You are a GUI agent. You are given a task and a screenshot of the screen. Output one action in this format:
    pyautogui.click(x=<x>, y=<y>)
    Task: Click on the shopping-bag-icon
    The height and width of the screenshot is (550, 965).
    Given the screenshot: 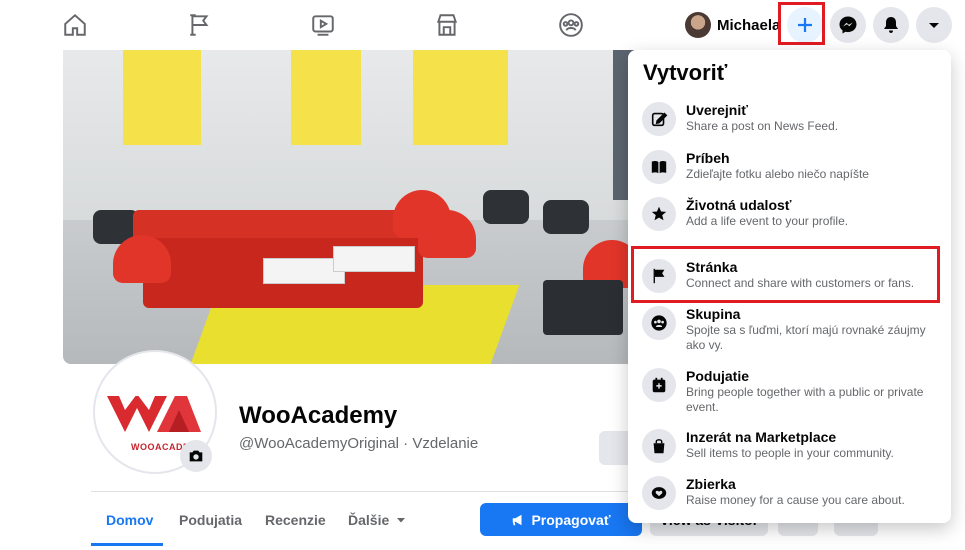 What is the action you would take?
    pyautogui.click(x=659, y=446)
    